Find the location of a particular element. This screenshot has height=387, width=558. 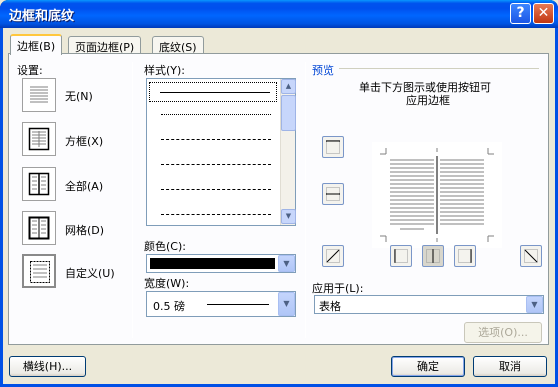

border-inside-vertical-button is located at coordinates (433, 256).